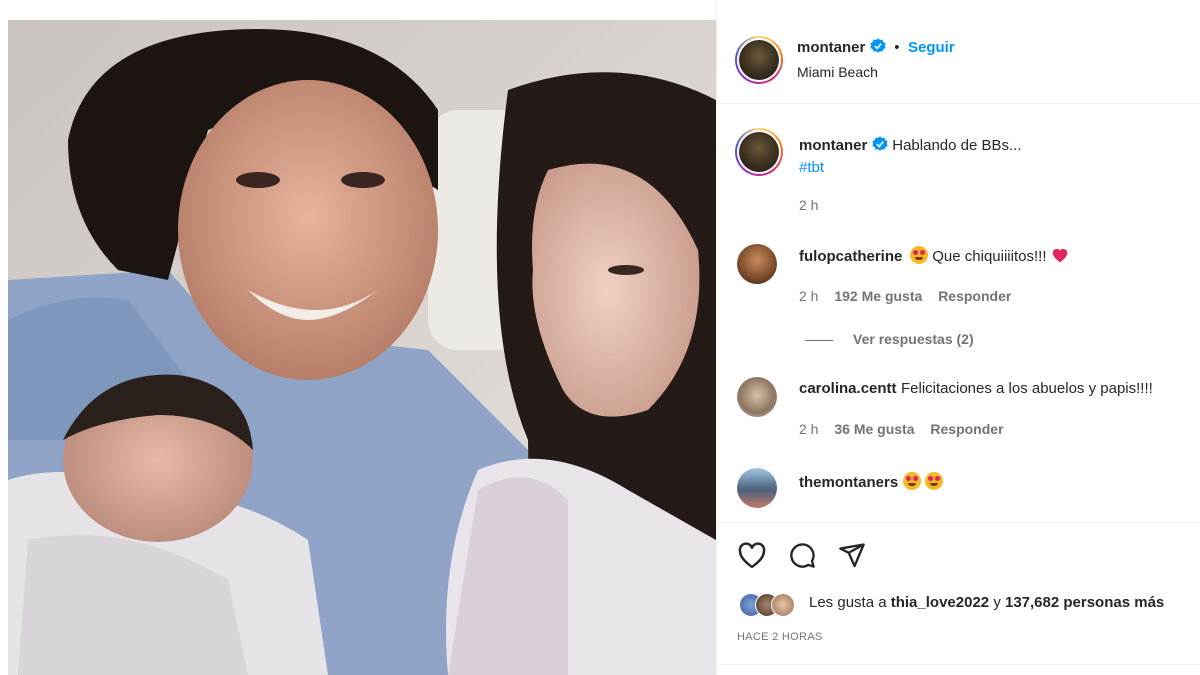  I want to click on likes-middle: y, so click(997, 602).